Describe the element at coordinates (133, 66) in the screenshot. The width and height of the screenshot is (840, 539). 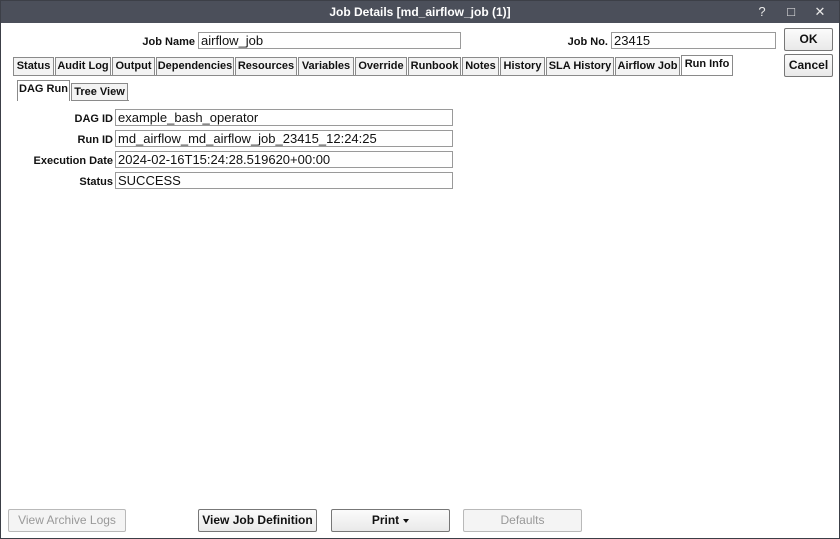
I see `tab-output: Output` at that location.